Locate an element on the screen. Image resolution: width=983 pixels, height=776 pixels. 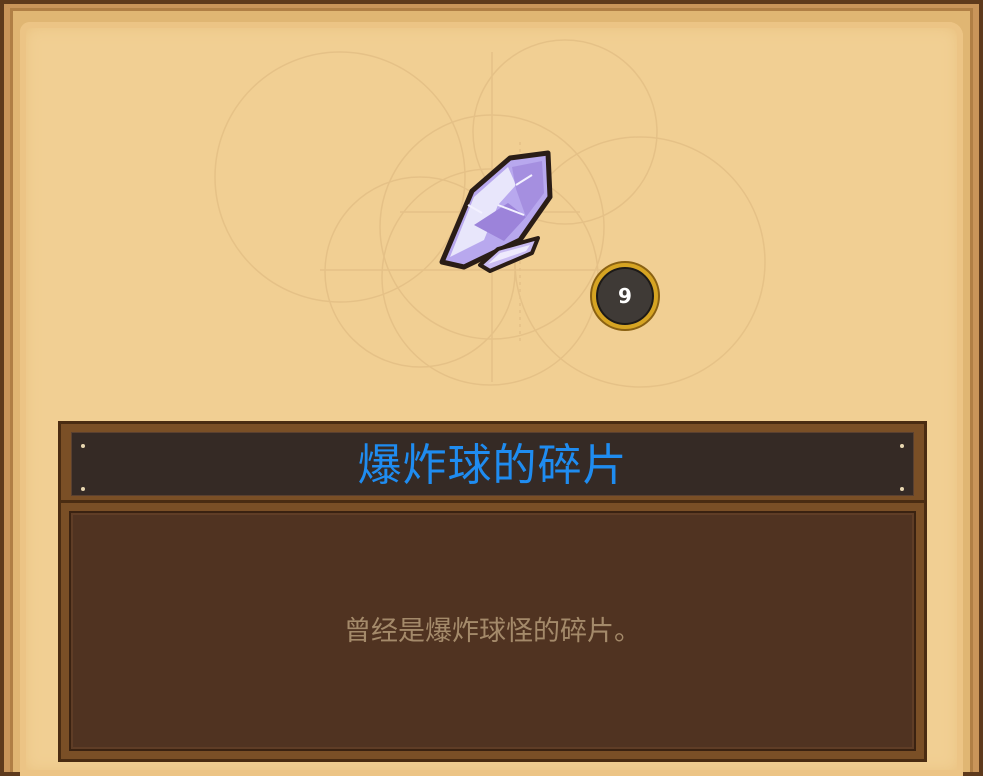
item-count: 9 is located at coordinates (625, 296).